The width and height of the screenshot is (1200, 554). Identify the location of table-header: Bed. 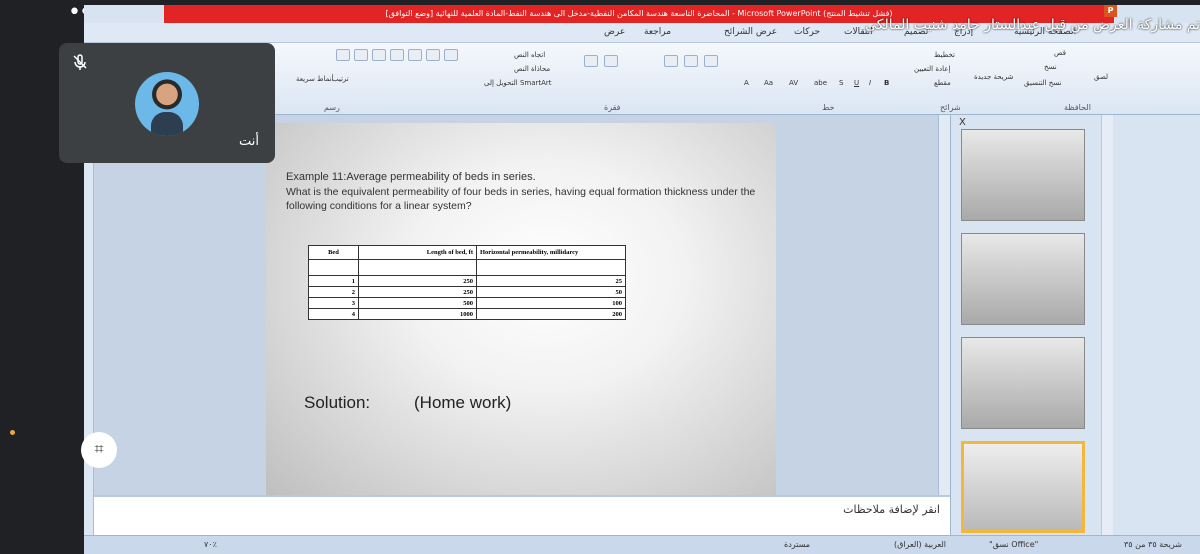
(333, 252).